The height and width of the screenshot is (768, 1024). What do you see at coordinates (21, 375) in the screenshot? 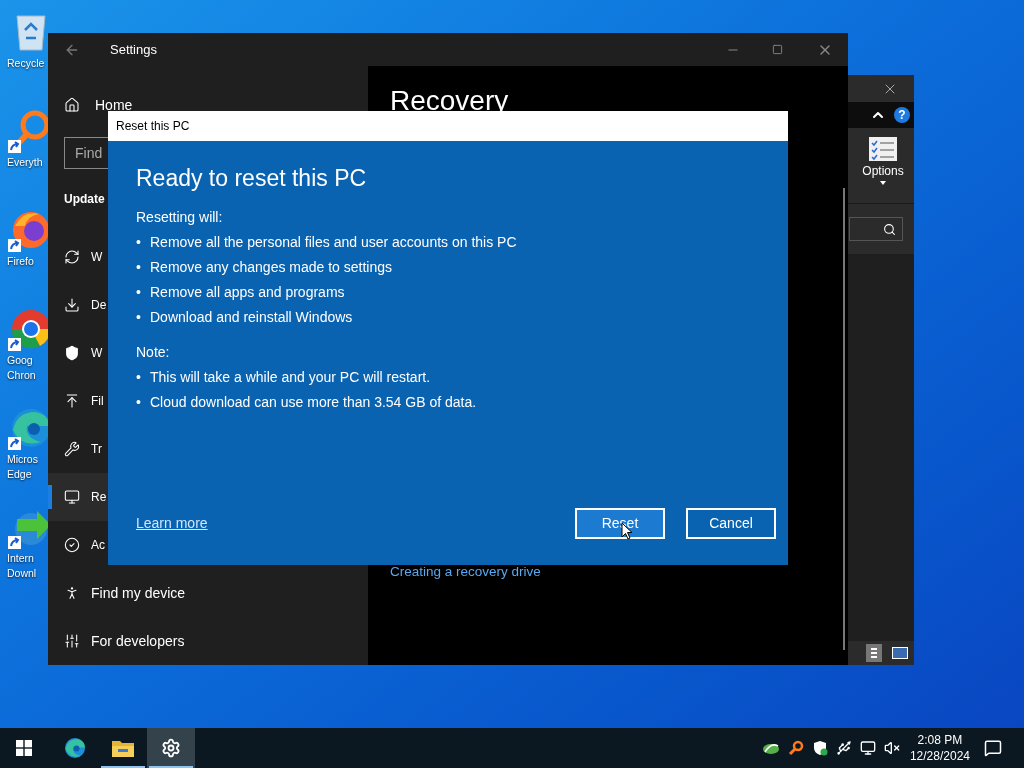
I see `desktop-icon-label: Chron` at bounding box center [21, 375].